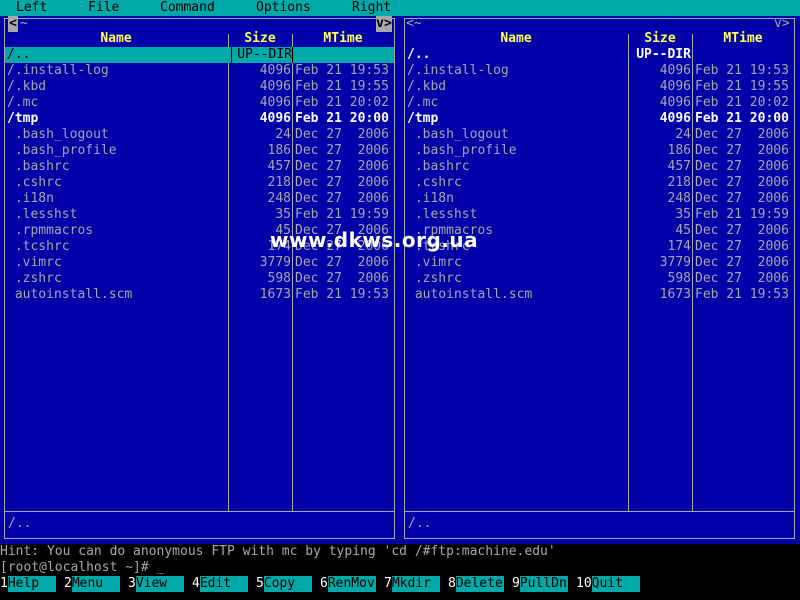 The width and height of the screenshot is (800, 600). What do you see at coordinates (599, 167) in the screenshot?
I see `right-file-row: .bashrc 457 Dec 27 2006` at bounding box center [599, 167].